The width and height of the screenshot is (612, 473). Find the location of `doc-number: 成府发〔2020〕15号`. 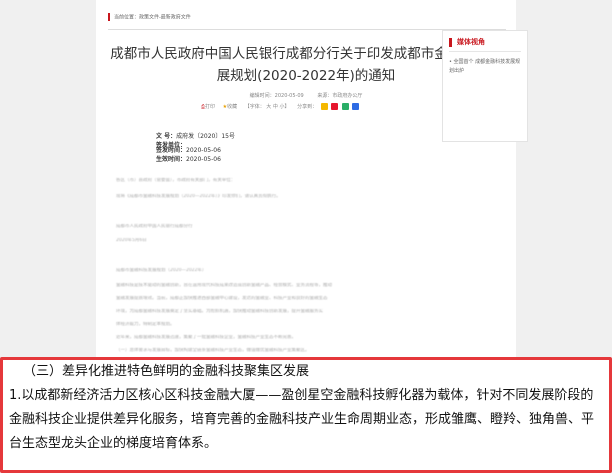

doc-number: 成府发〔2020〕15号 is located at coordinates (205, 136).